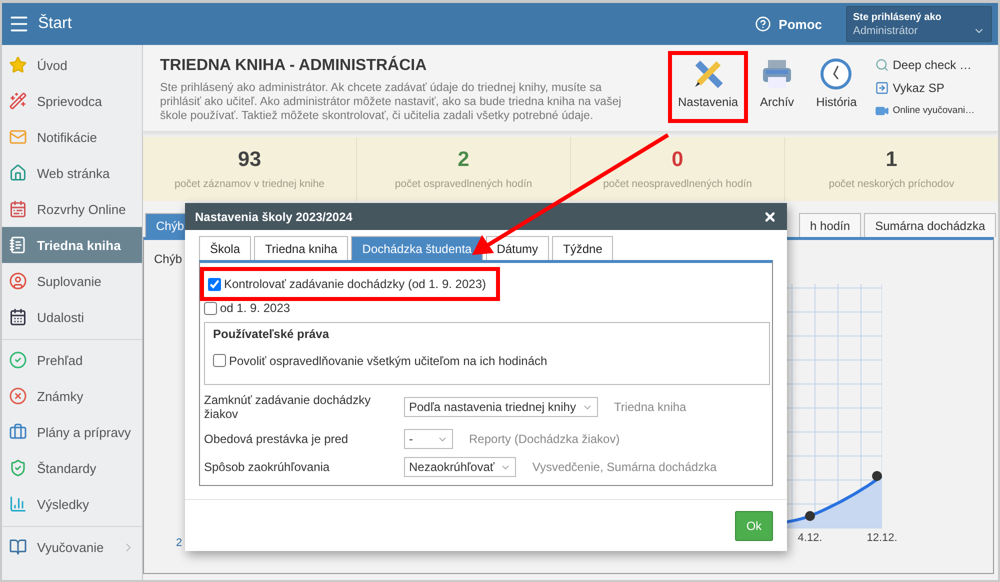 The image size is (1000, 582). Describe the element at coordinates (72, 137) in the screenshot. I see `sidebar-item: Notifikácie` at that location.